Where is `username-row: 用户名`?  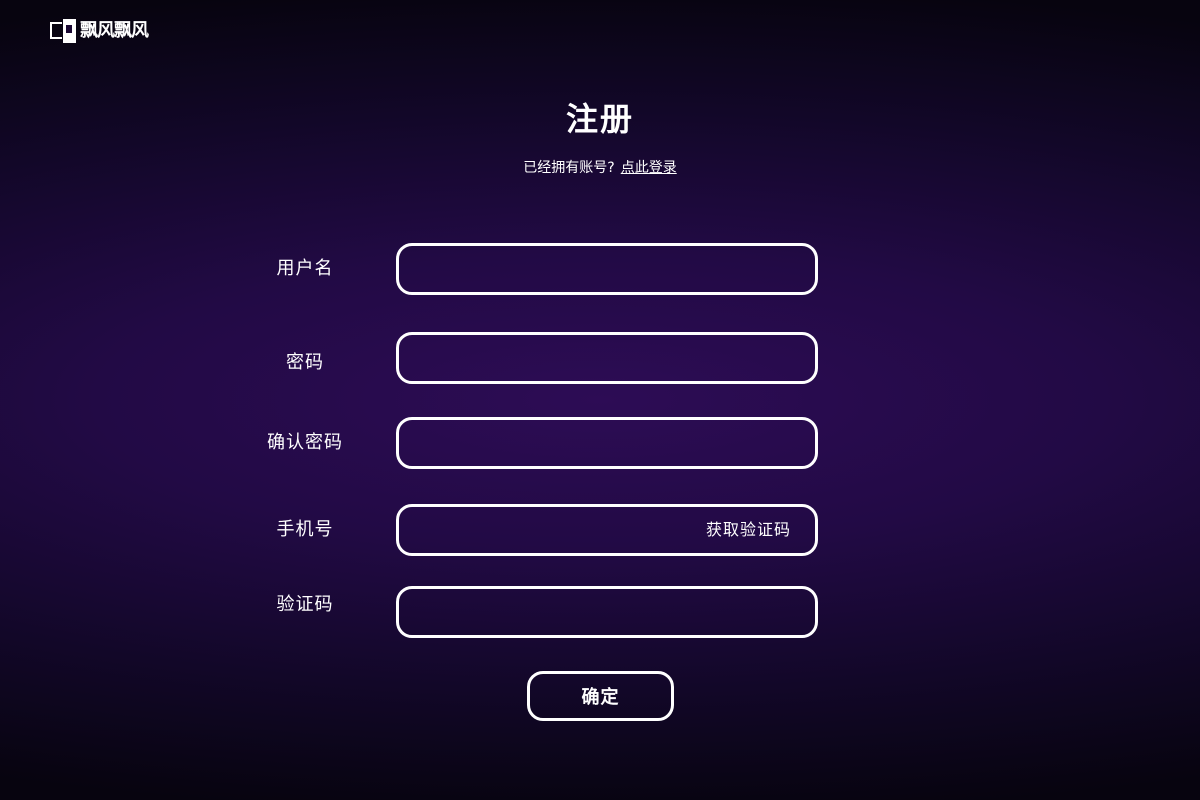
username-row: 用户名 is located at coordinates (600, 269).